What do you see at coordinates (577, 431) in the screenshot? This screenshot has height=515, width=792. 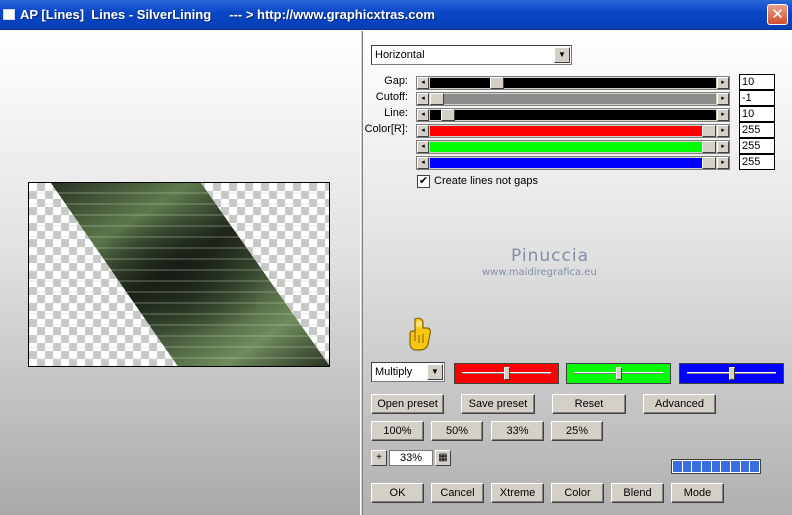 I see `zoom-25-button: 25%` at bounding box center [577, 431].